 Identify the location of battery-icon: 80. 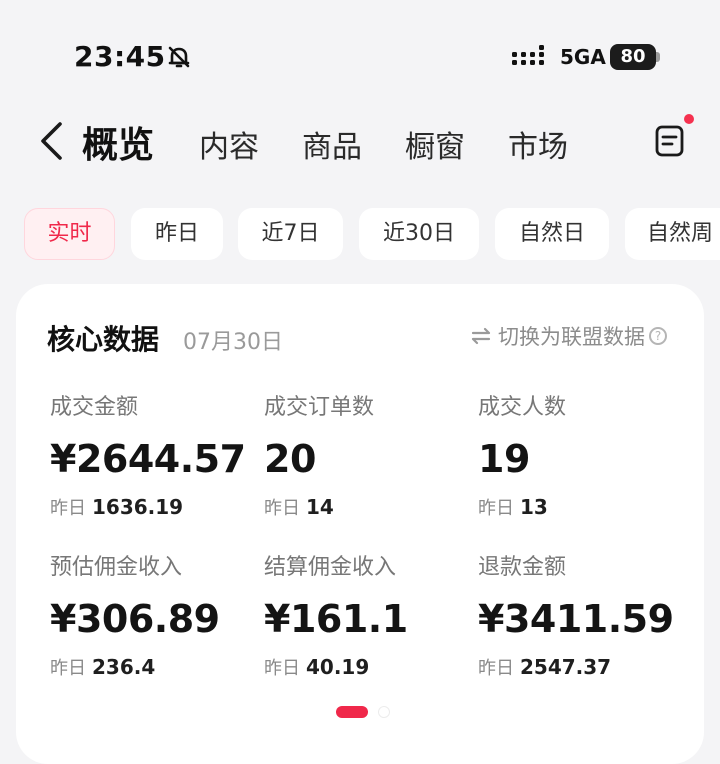
(633, 57).